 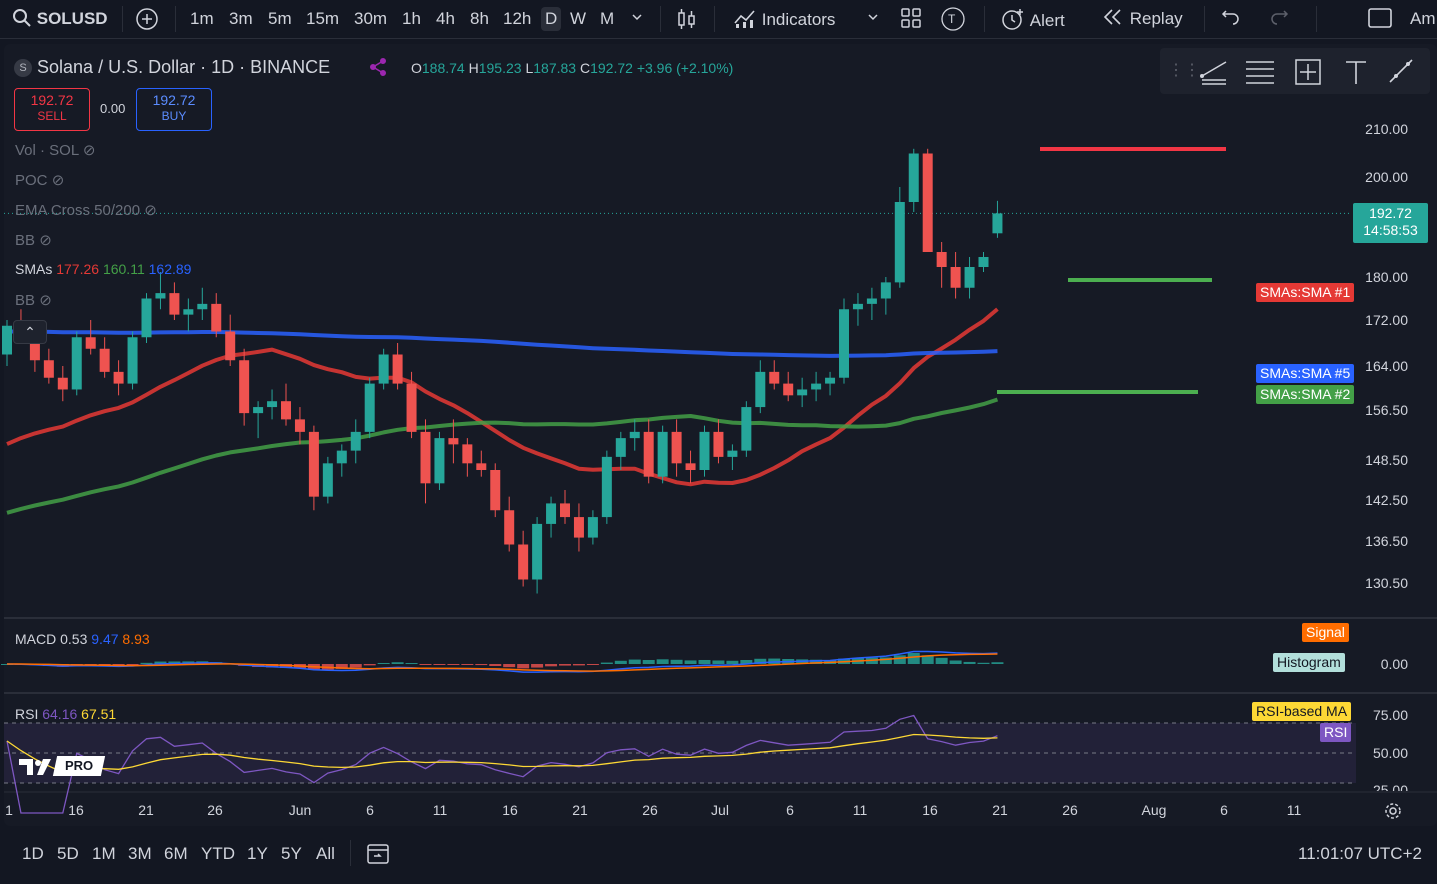 I want to click on indicator-ema-cross: EMA Cross 50/200 ⊘, so click(x=86, y=210).